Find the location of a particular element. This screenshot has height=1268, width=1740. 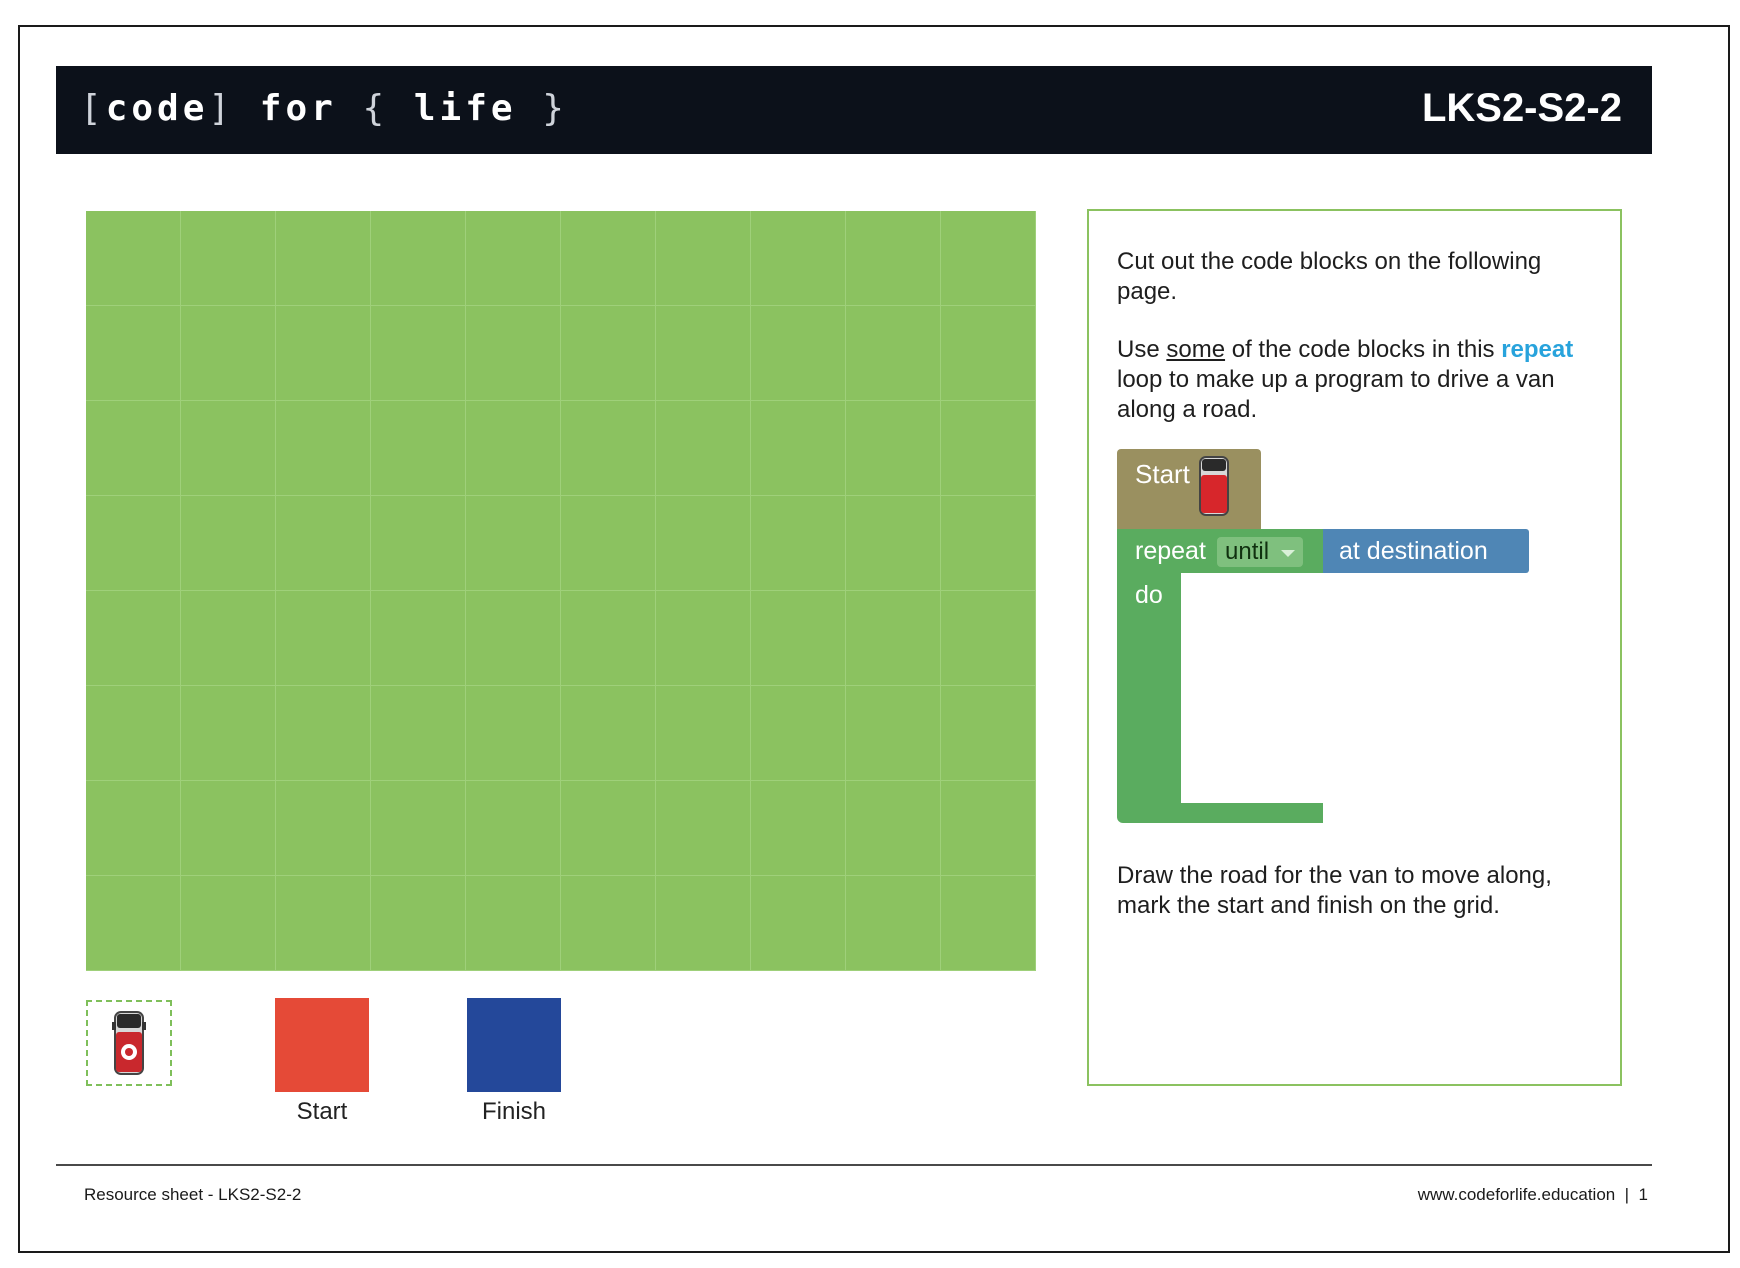

start-marker is located at coordinates (322, 1045).